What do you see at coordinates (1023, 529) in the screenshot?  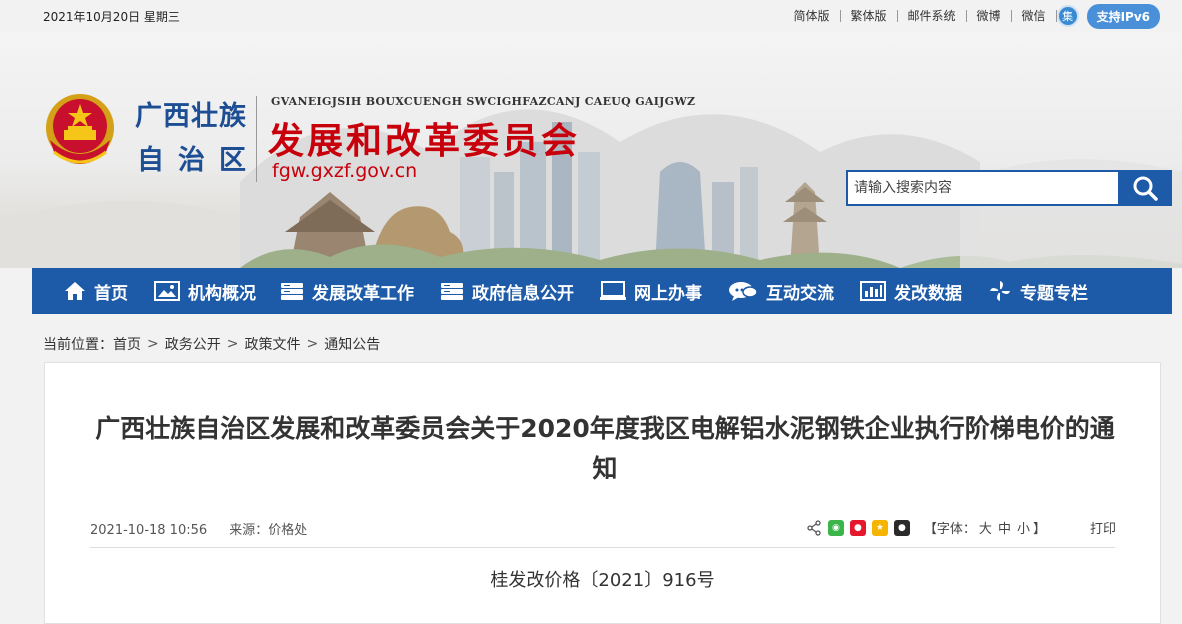 I see `font-small-button: 小` at bounding box center [1023, 529].